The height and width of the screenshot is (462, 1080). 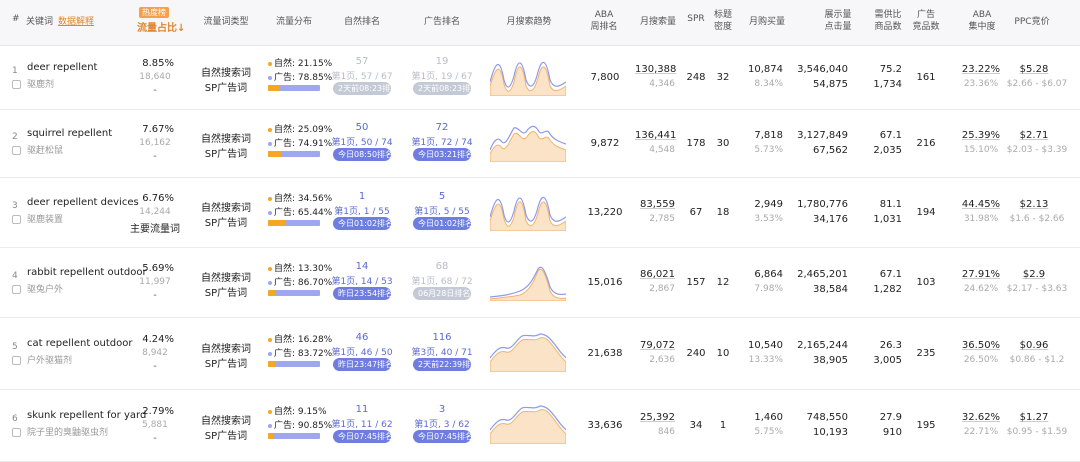 I want to click on header-ad-rank: 广告排名, so click(x=442, y=20).